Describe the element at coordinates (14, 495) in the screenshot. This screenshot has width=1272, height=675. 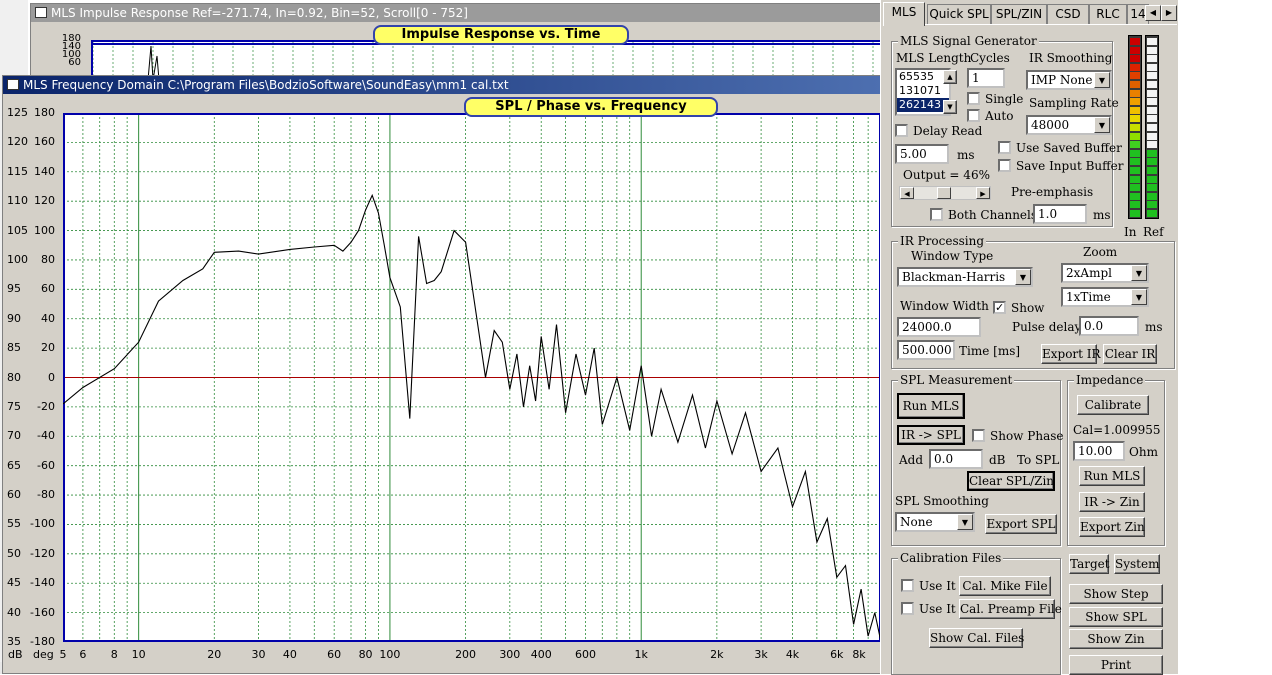
I see `db-axis-label: 60` at that location.